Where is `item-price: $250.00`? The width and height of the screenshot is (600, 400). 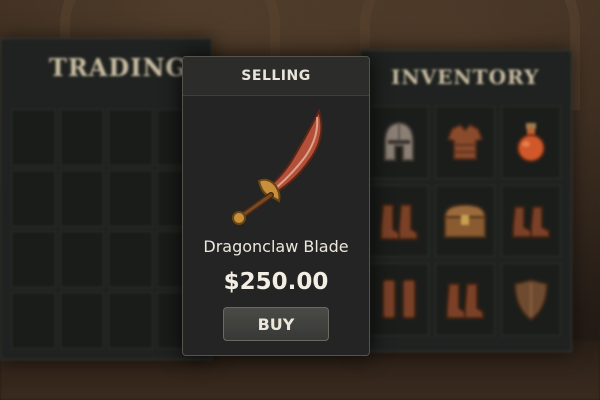 item-price: $250.00 is located at coordinates (276, 282).